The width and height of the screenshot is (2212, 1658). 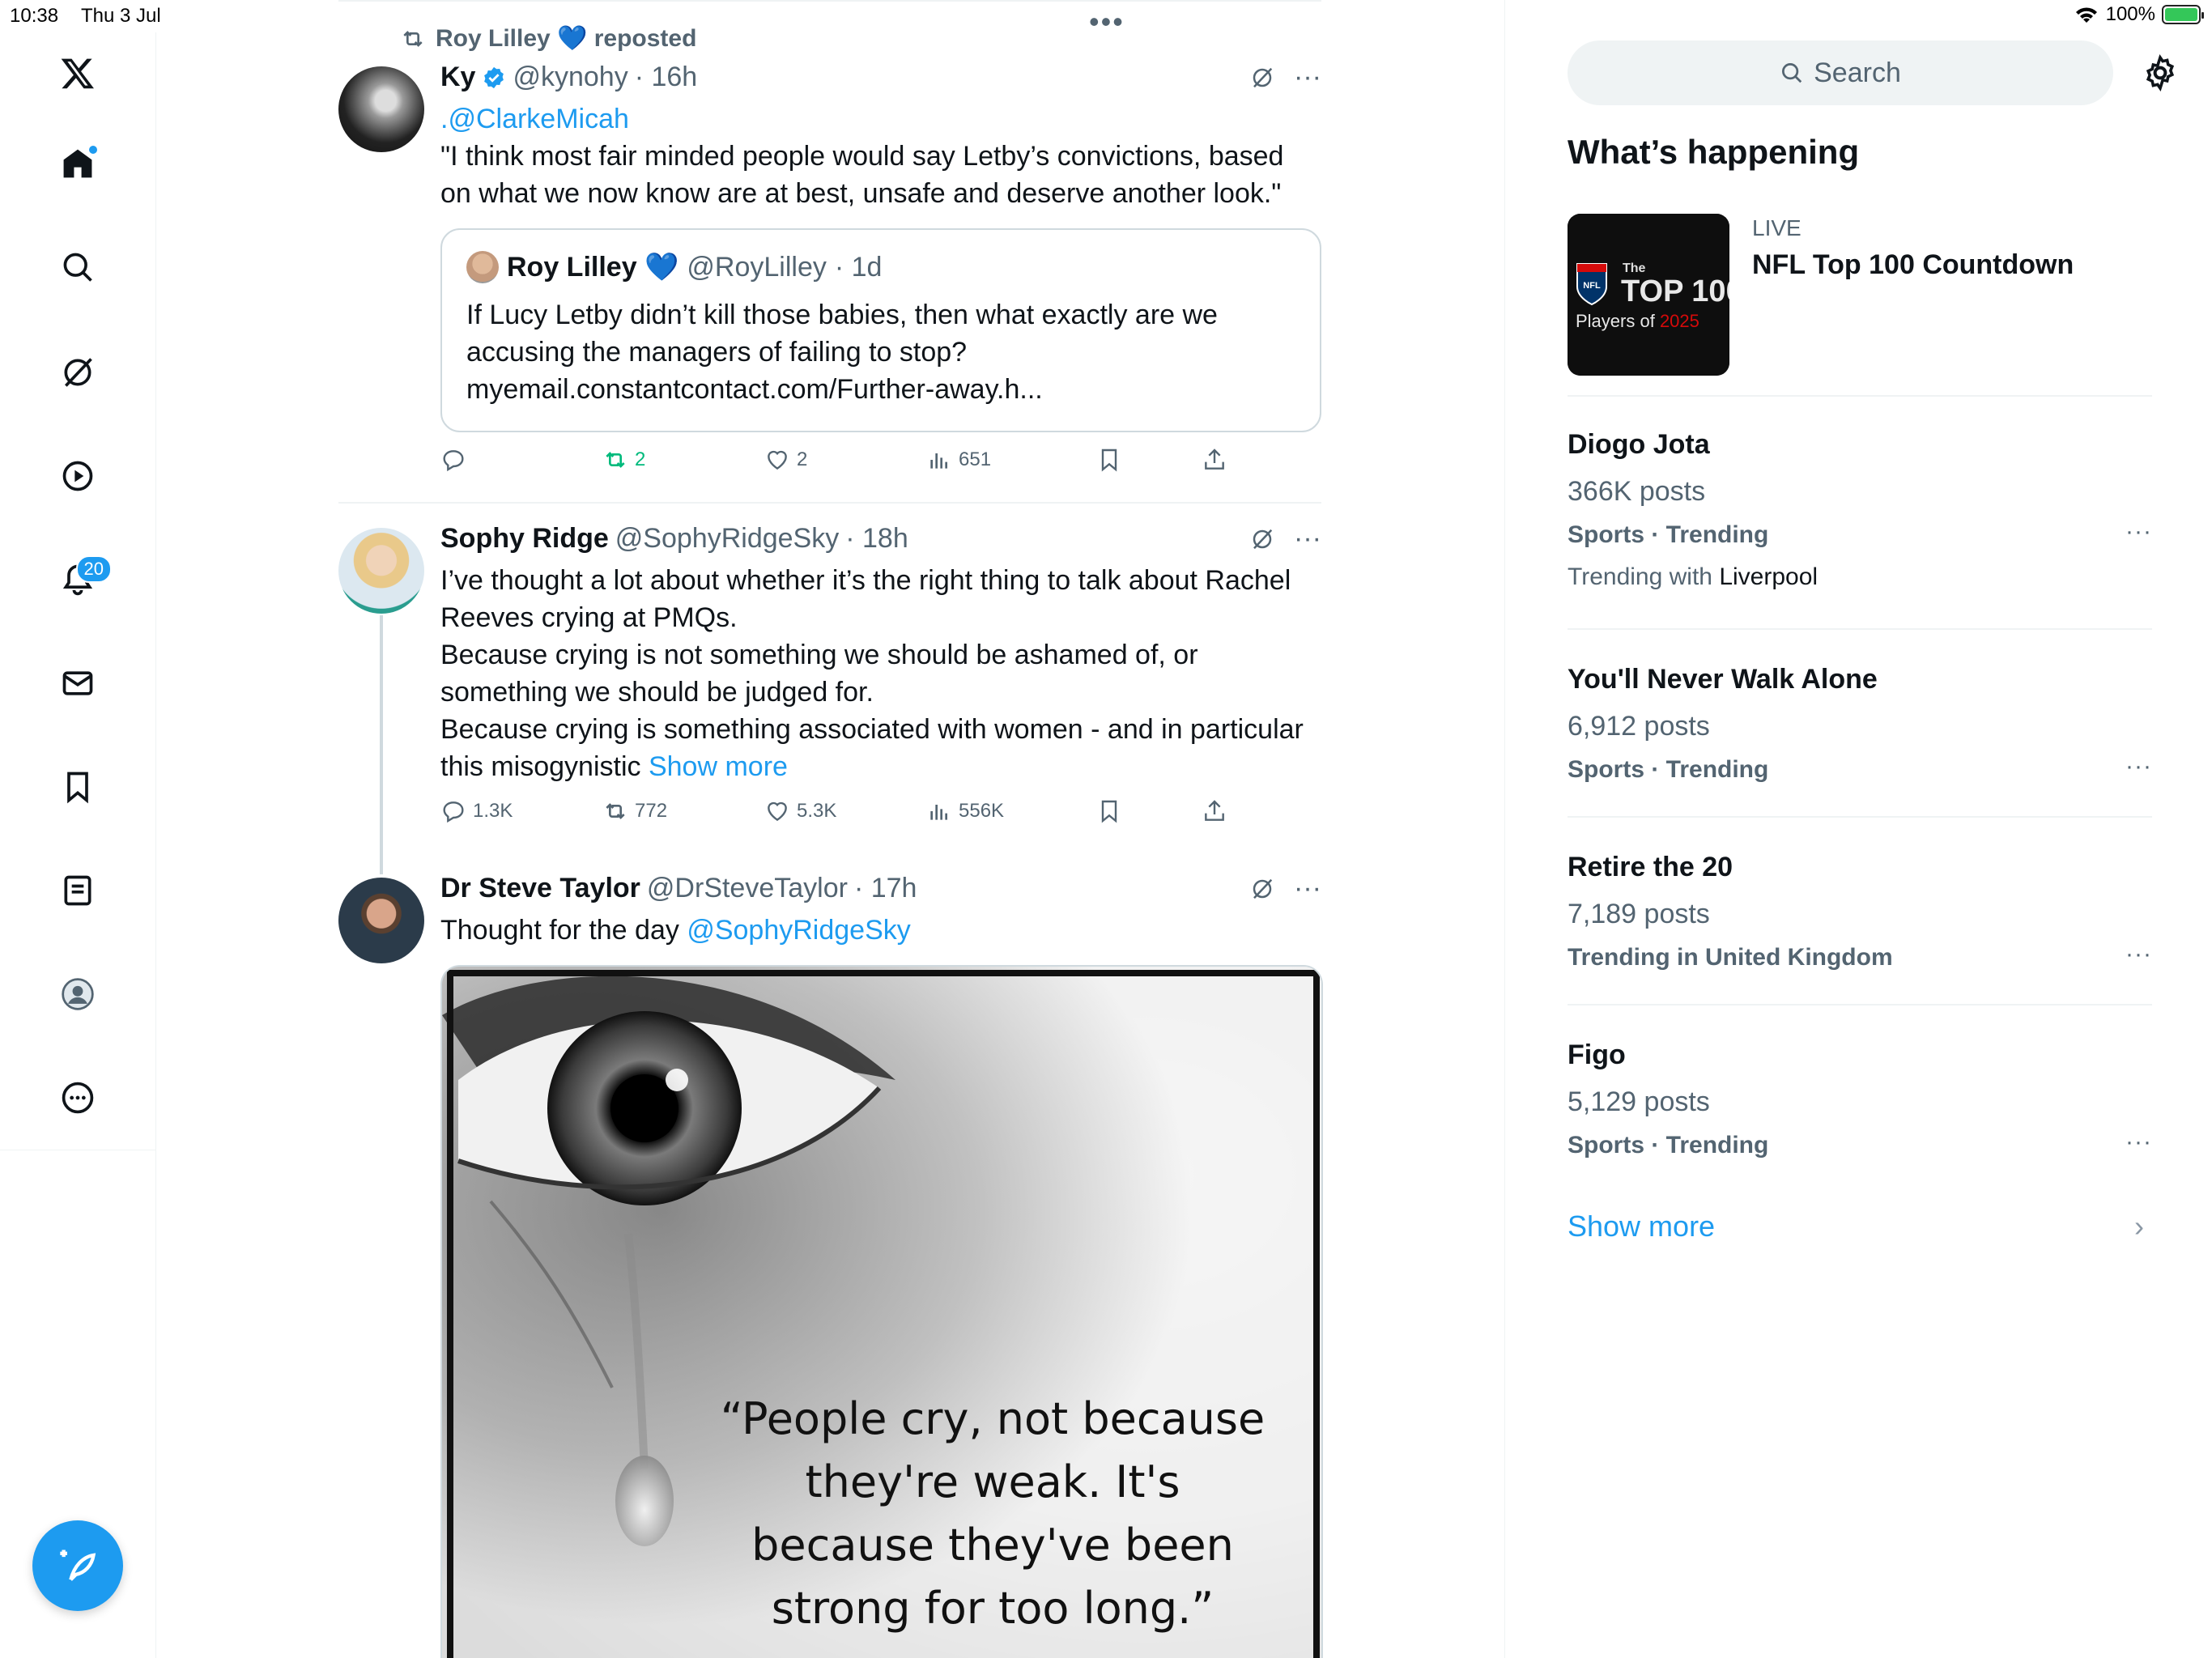 What do you see at coordinates (78, 267) in the screenshot?
I see `search-icon` at bounding box center [78, 267].